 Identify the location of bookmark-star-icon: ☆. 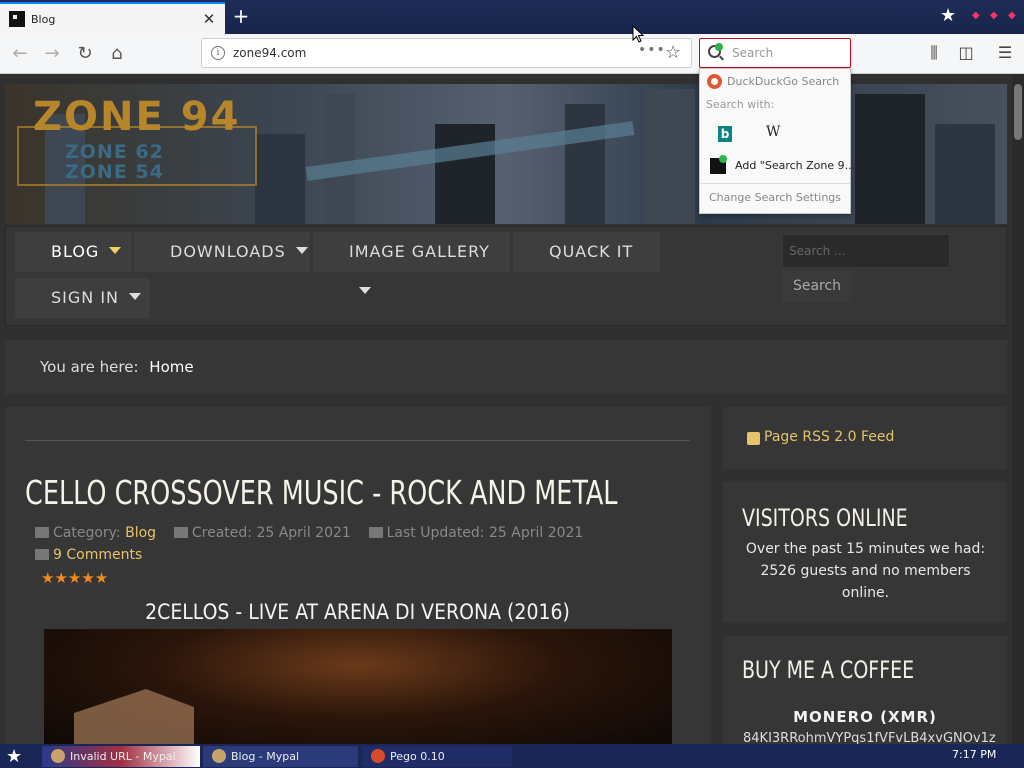
(673, 52).